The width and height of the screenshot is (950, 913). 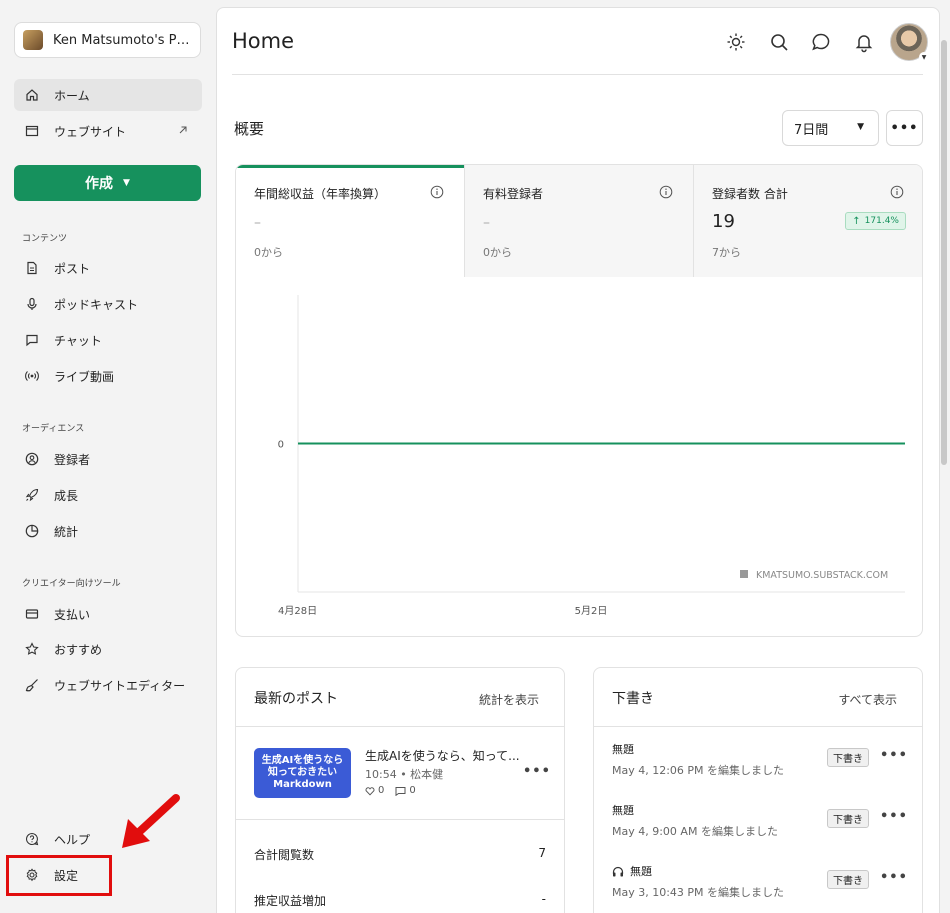 What do you see at coordinates (822, 575) in the screenshot?
I see `chart-watermark: KMATSUMO.SUBSTACK.COM` at bounding box center [822, 575].